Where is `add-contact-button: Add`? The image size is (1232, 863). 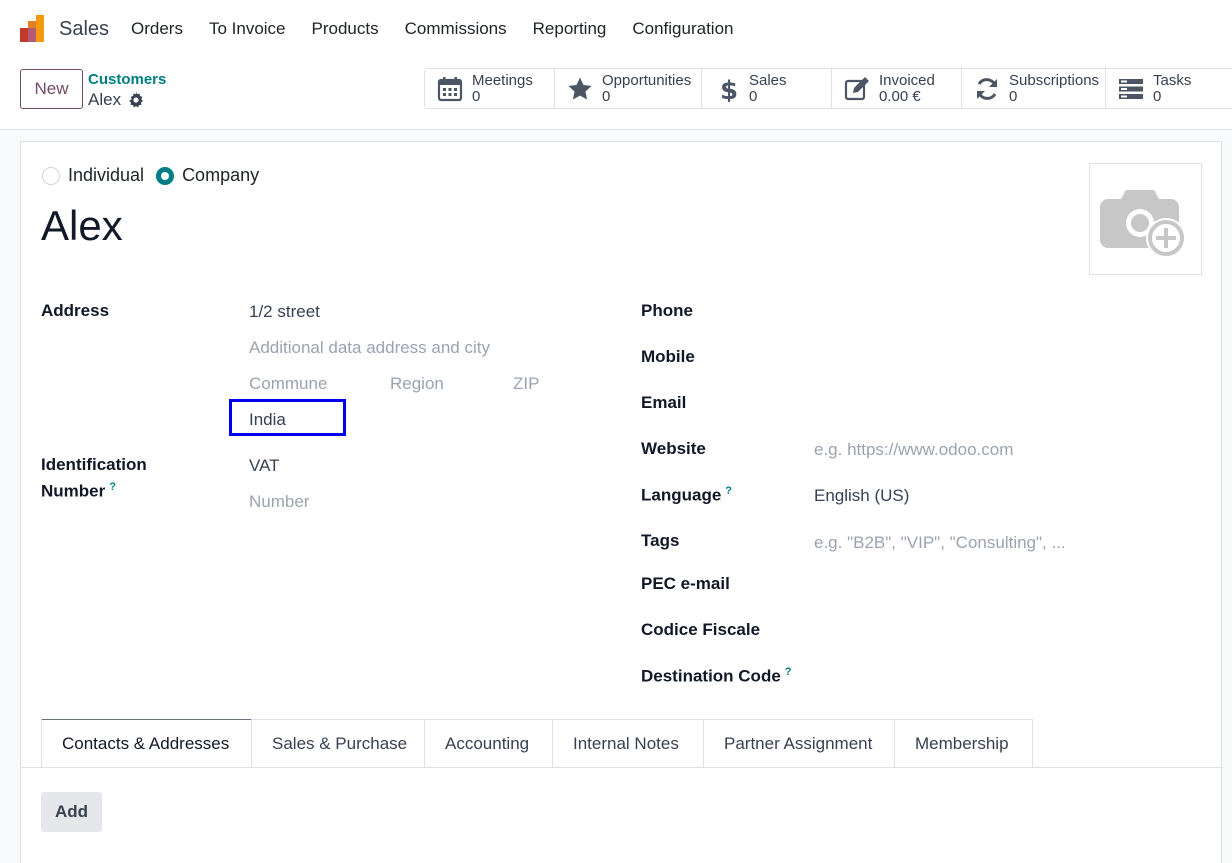 add-contact-button: Add is located at coordinates (71, 812).